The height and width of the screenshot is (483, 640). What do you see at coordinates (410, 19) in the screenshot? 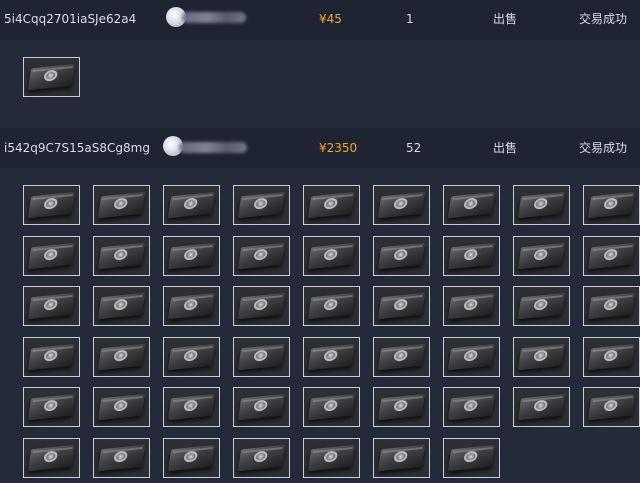
I see `quantity: 1` at bounding box center [410, 19].